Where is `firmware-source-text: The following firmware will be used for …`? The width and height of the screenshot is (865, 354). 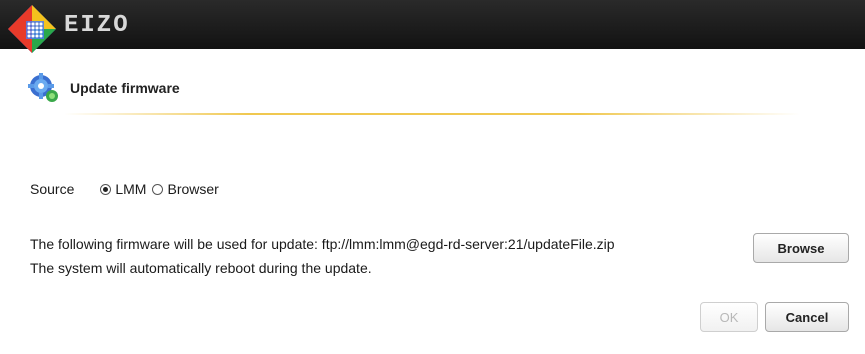 firmware-source-text: The following firmware will be used for … is located at coordinates (322, 244).